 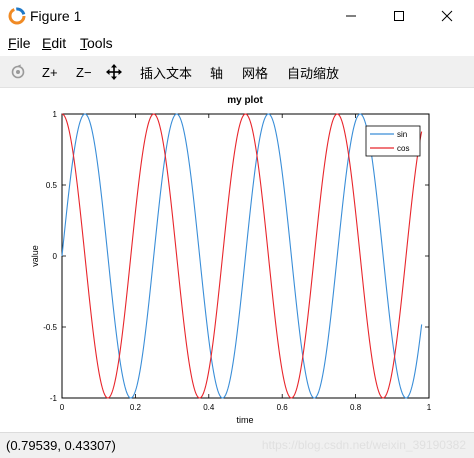 I want to click on x-axis-label: time, so click(x=244, y=420).